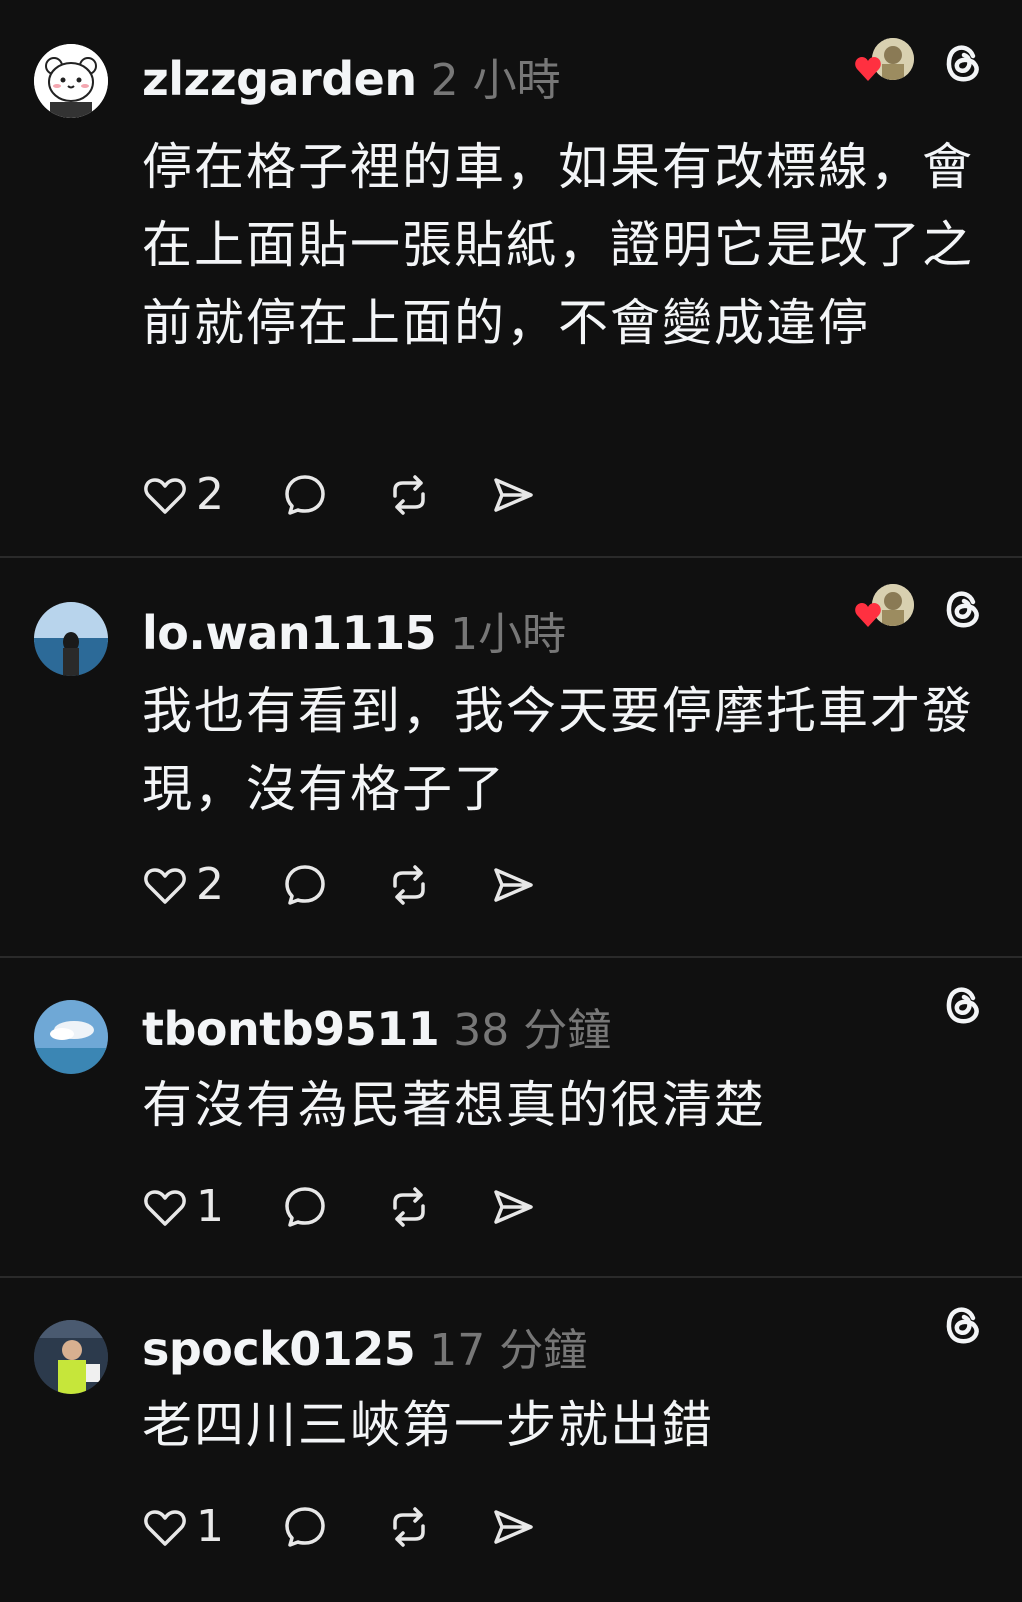 The height and width of the screenshot is (1602, 1022). I want to click on seaside-avatar-image, so click(71, 639).